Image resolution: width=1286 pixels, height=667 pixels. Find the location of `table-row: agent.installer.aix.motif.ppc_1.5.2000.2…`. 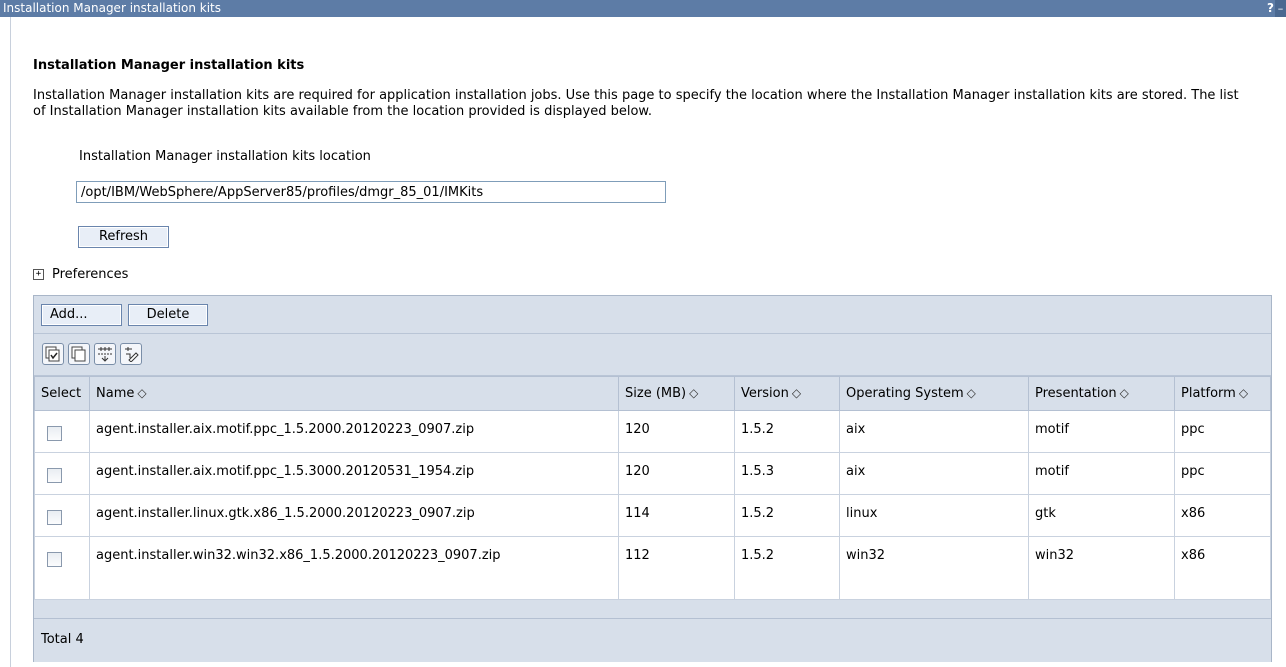

table-row: agent.installer.aix.motif.ppc_1.5.2000.2… is located at coordinates (652, 431).